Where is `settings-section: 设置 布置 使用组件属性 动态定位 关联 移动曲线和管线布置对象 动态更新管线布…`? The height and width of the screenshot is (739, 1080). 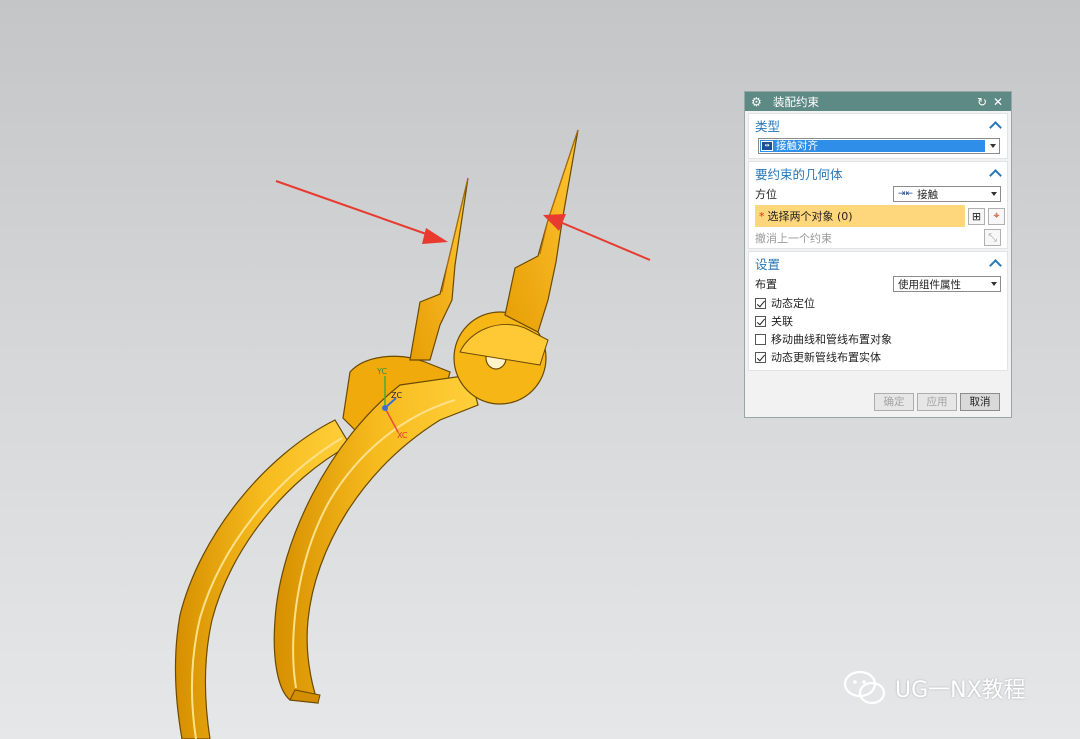 settings-section: 设置 布置 使用组件属性 动态定位 关联 移动曲线和管线布置对象 动态更新管线布… is located at coordinates (878, 311).